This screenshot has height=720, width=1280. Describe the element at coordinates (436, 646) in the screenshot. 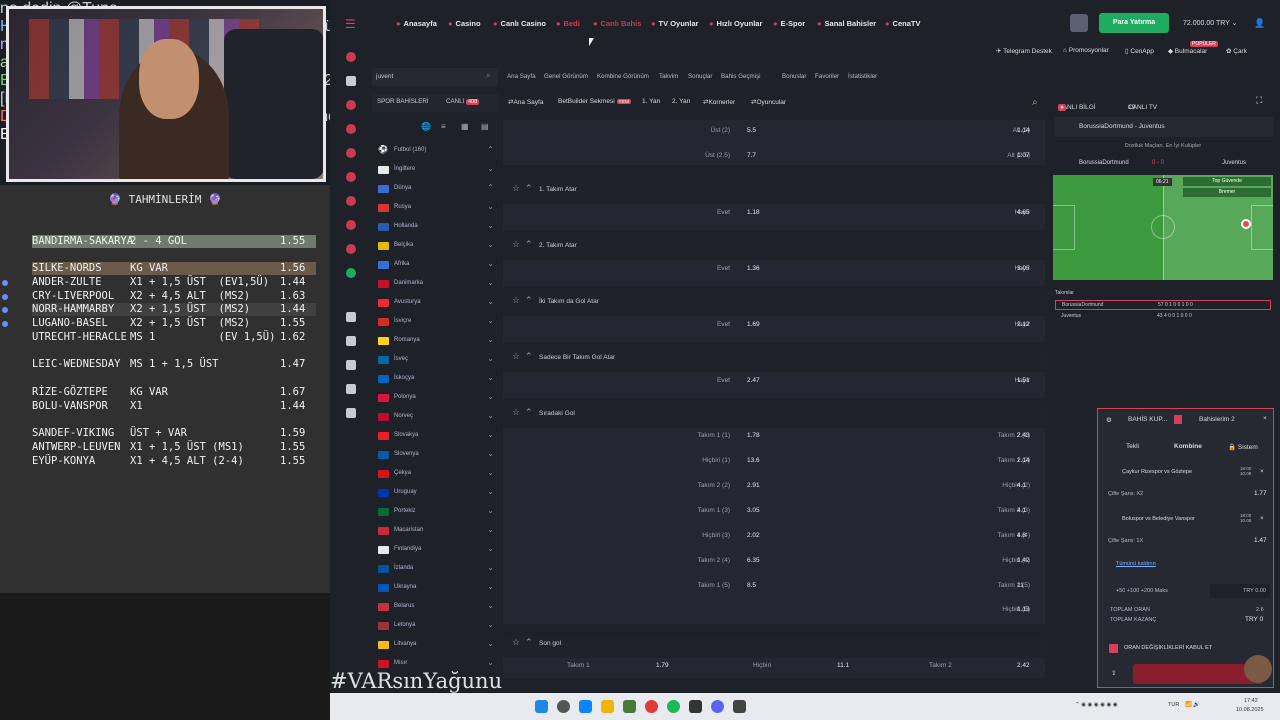

I see `country-item: Litvanya ⌄` at that location.